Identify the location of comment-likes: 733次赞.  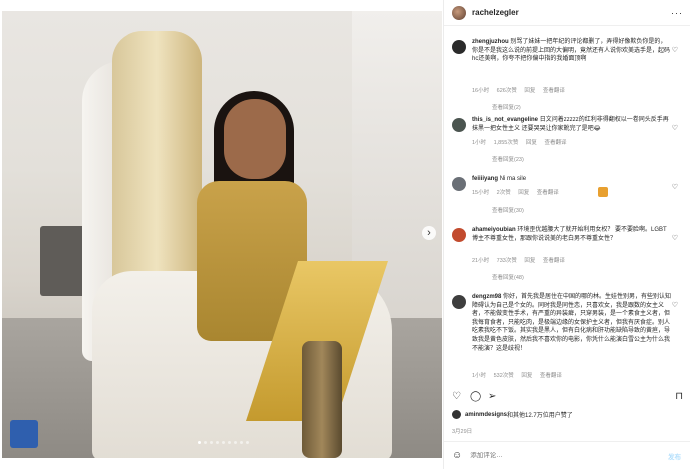
(507, 261).